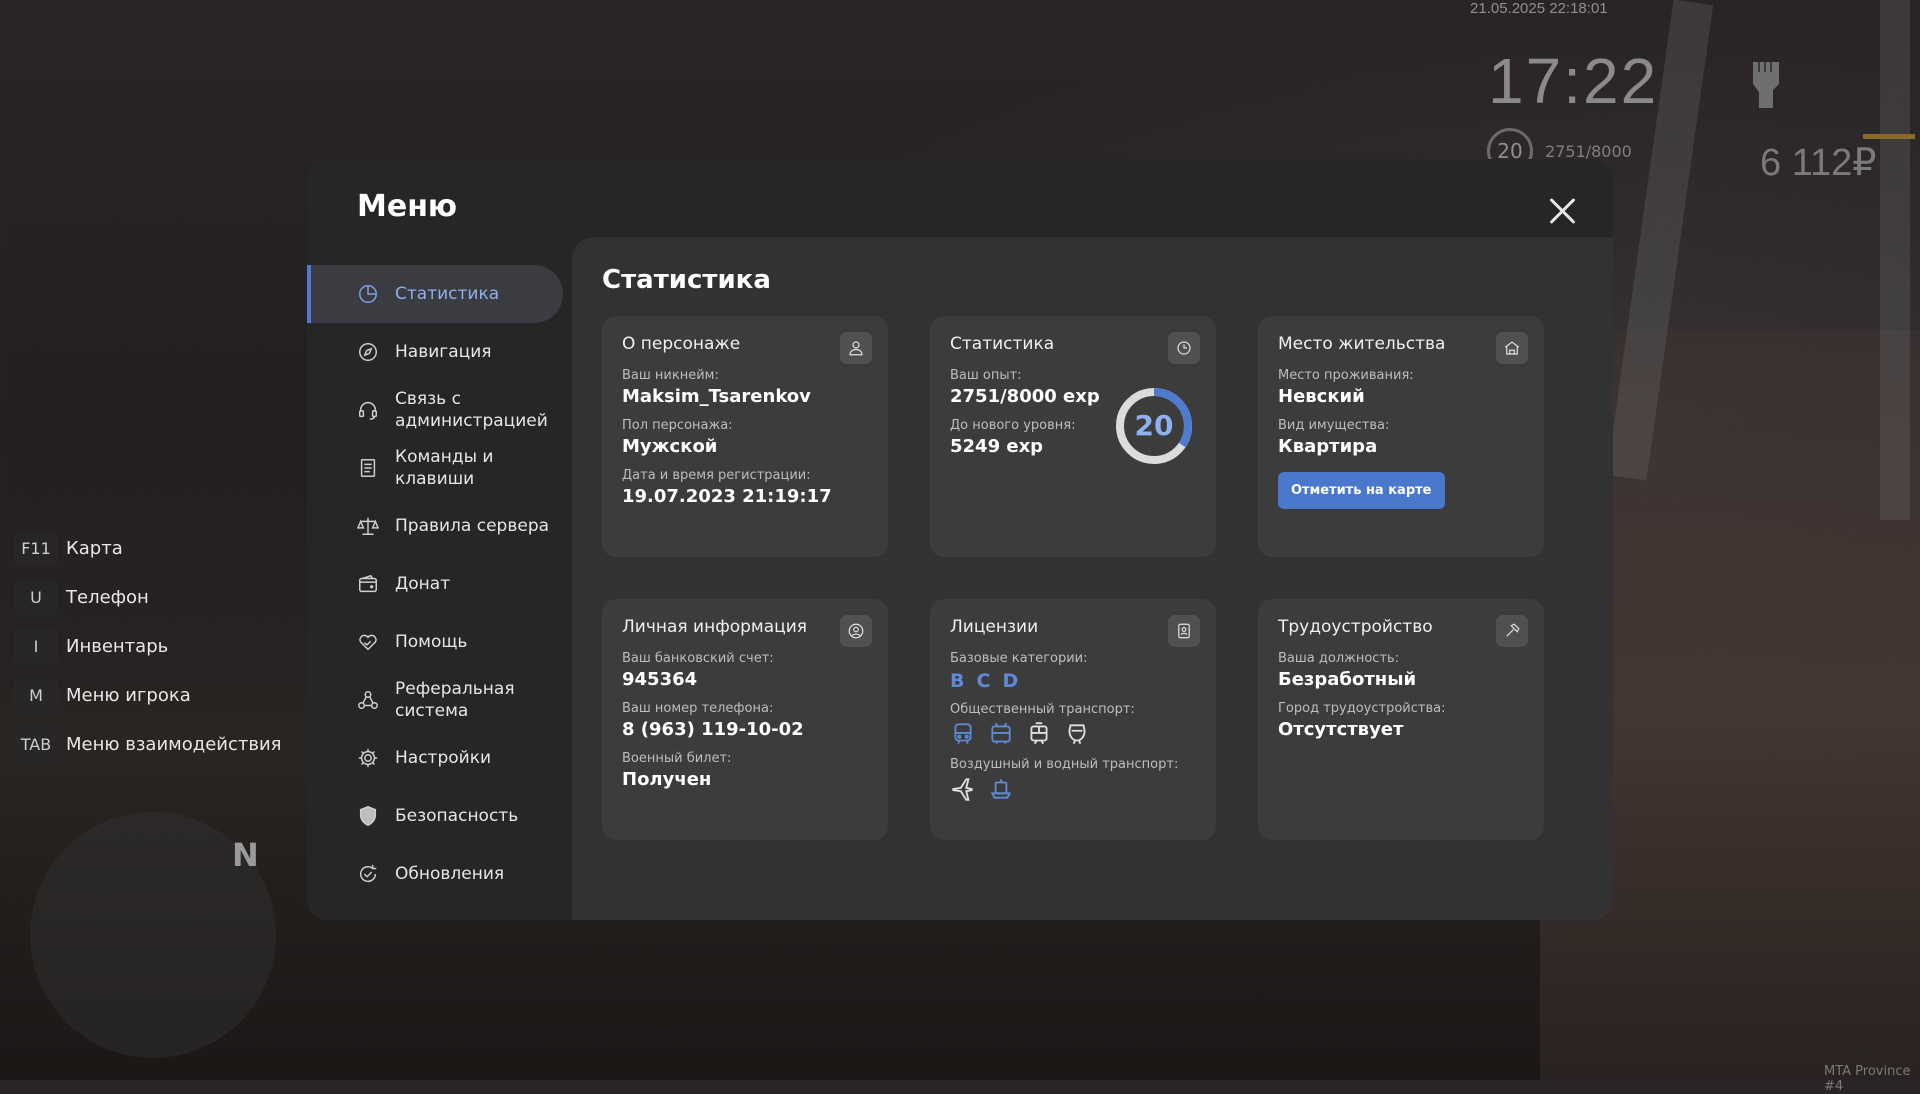 This screenshot has width=1920, height=1094. Describe the element at coordinates (1039, 734) in the screenshot. I see `tram-icon` at that location.